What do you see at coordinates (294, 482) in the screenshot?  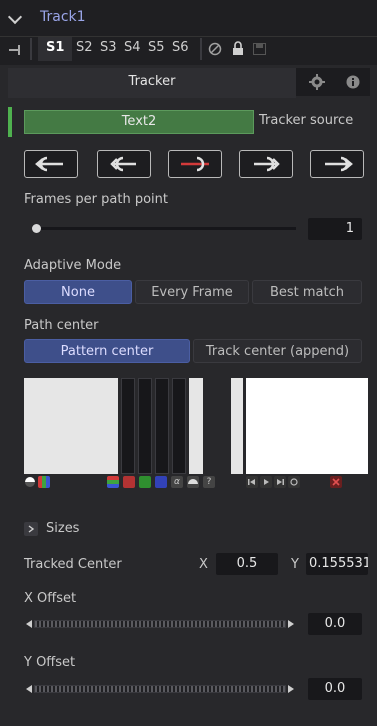 I see `loop-icon` at bounding box center [294, 482].